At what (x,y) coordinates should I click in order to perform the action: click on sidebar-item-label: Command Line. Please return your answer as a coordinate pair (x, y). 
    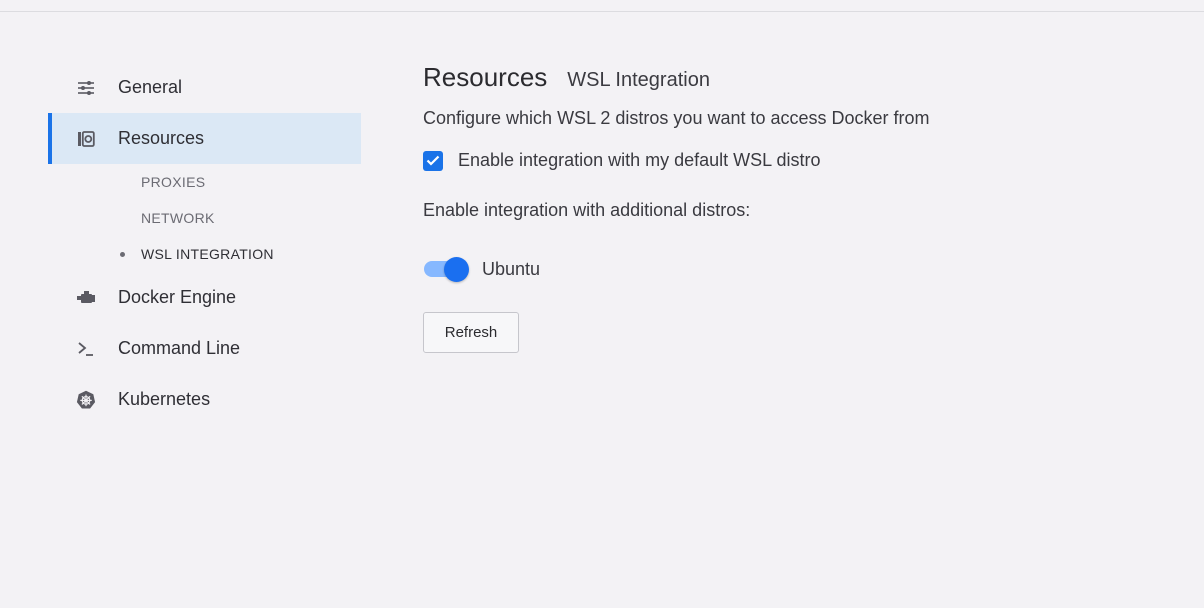
    Looking at the image, I should click on (179, 348).